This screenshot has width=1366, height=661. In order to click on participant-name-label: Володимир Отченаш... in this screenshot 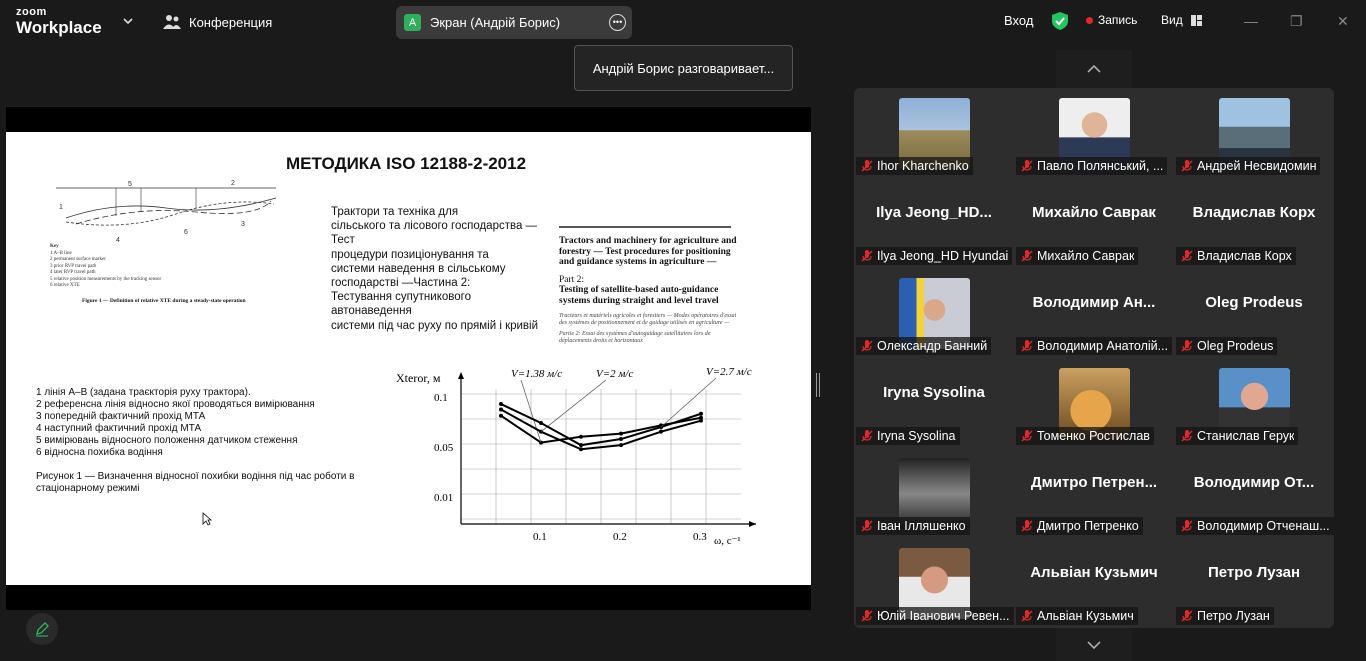, I will do `click(1255, 526)`.